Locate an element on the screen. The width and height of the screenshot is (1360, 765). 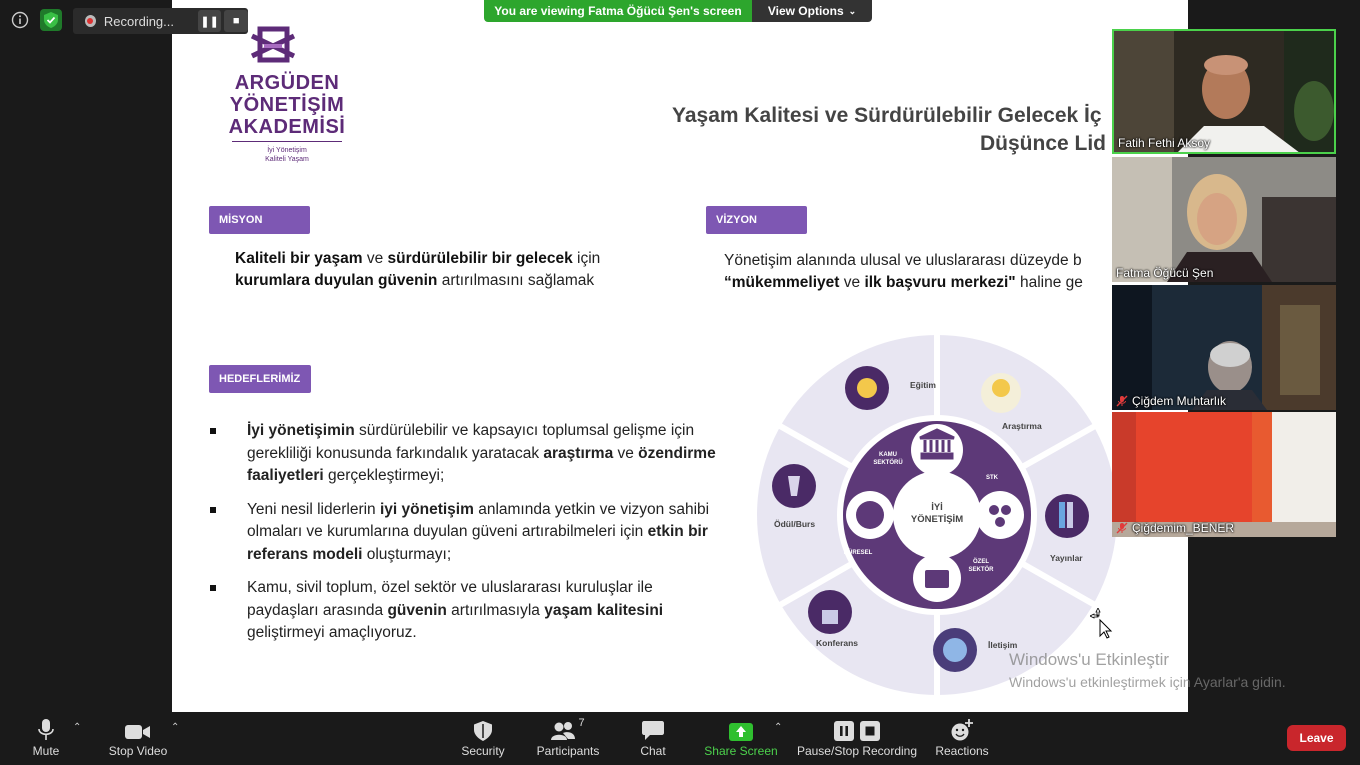
bullet-3-text-2: artırılmasıyla is located at coordinates (495, 610).